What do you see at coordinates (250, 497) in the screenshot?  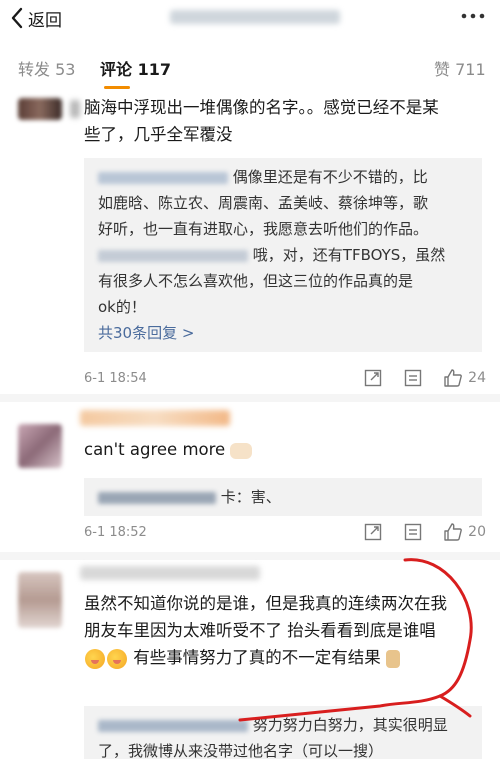 I see `reply-text: 卡：害、` at bounding box center [250, 497].